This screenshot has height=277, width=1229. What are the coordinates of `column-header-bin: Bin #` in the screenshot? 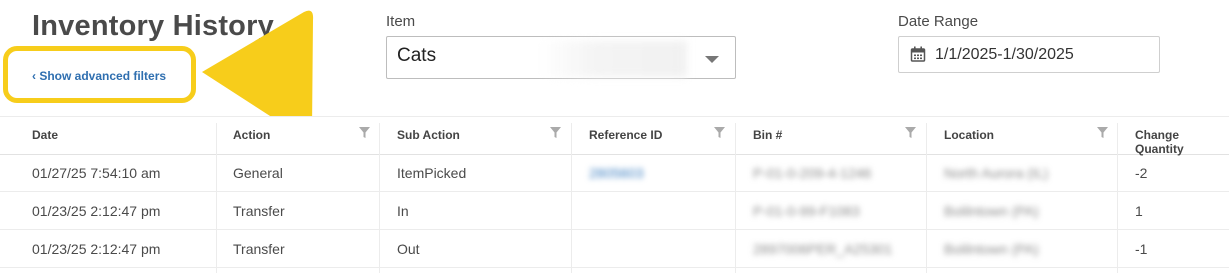 It's located at (767, 135).